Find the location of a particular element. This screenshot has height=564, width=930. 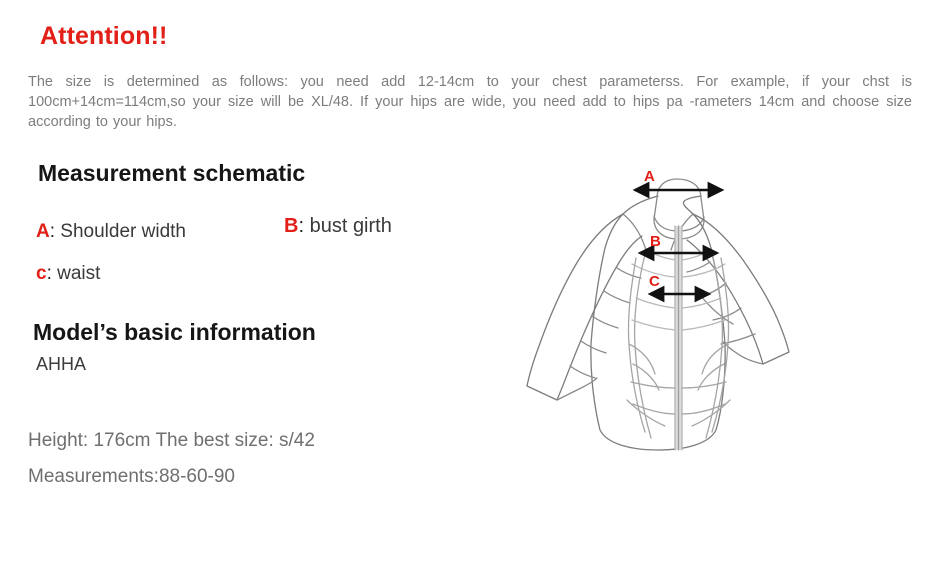

jacket-outline-group is located at coordinates (658, 314).